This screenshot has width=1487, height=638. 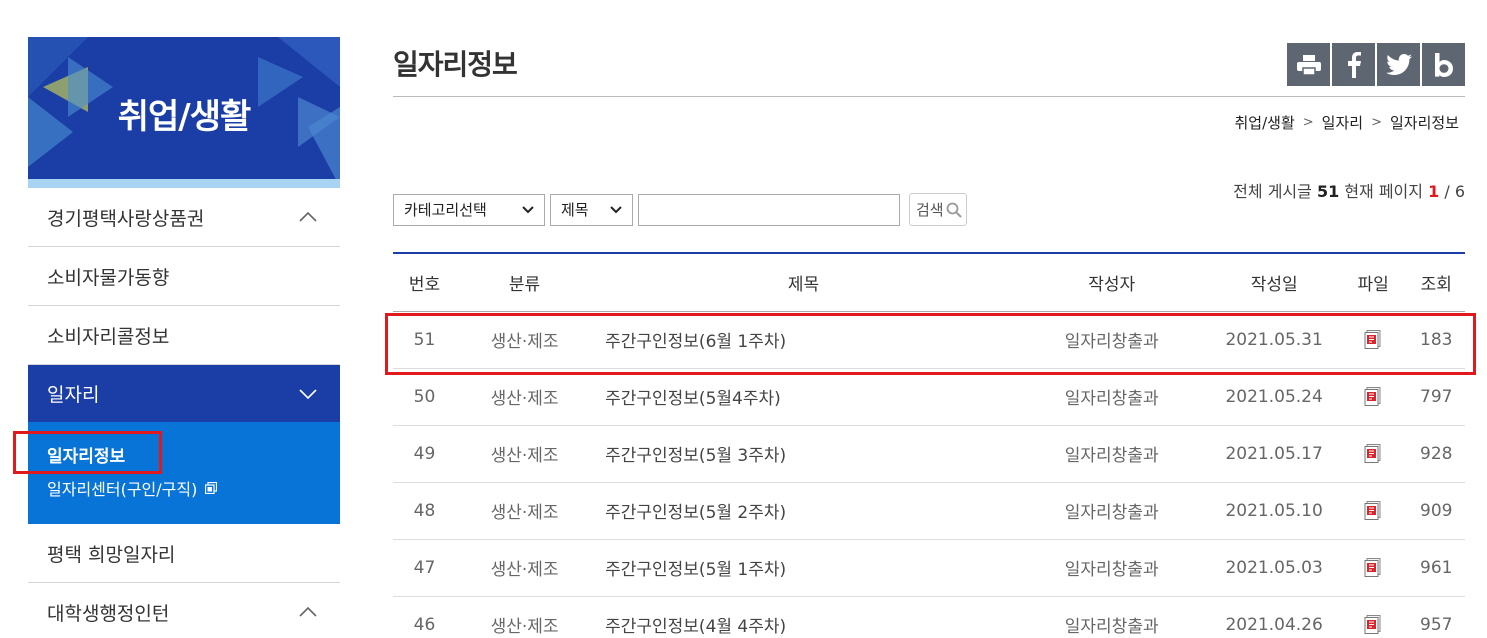 What do you see at coordinates (1436, 510) in the screenshot?
I see `post-views: 909` at bounding box center [1436, 510].